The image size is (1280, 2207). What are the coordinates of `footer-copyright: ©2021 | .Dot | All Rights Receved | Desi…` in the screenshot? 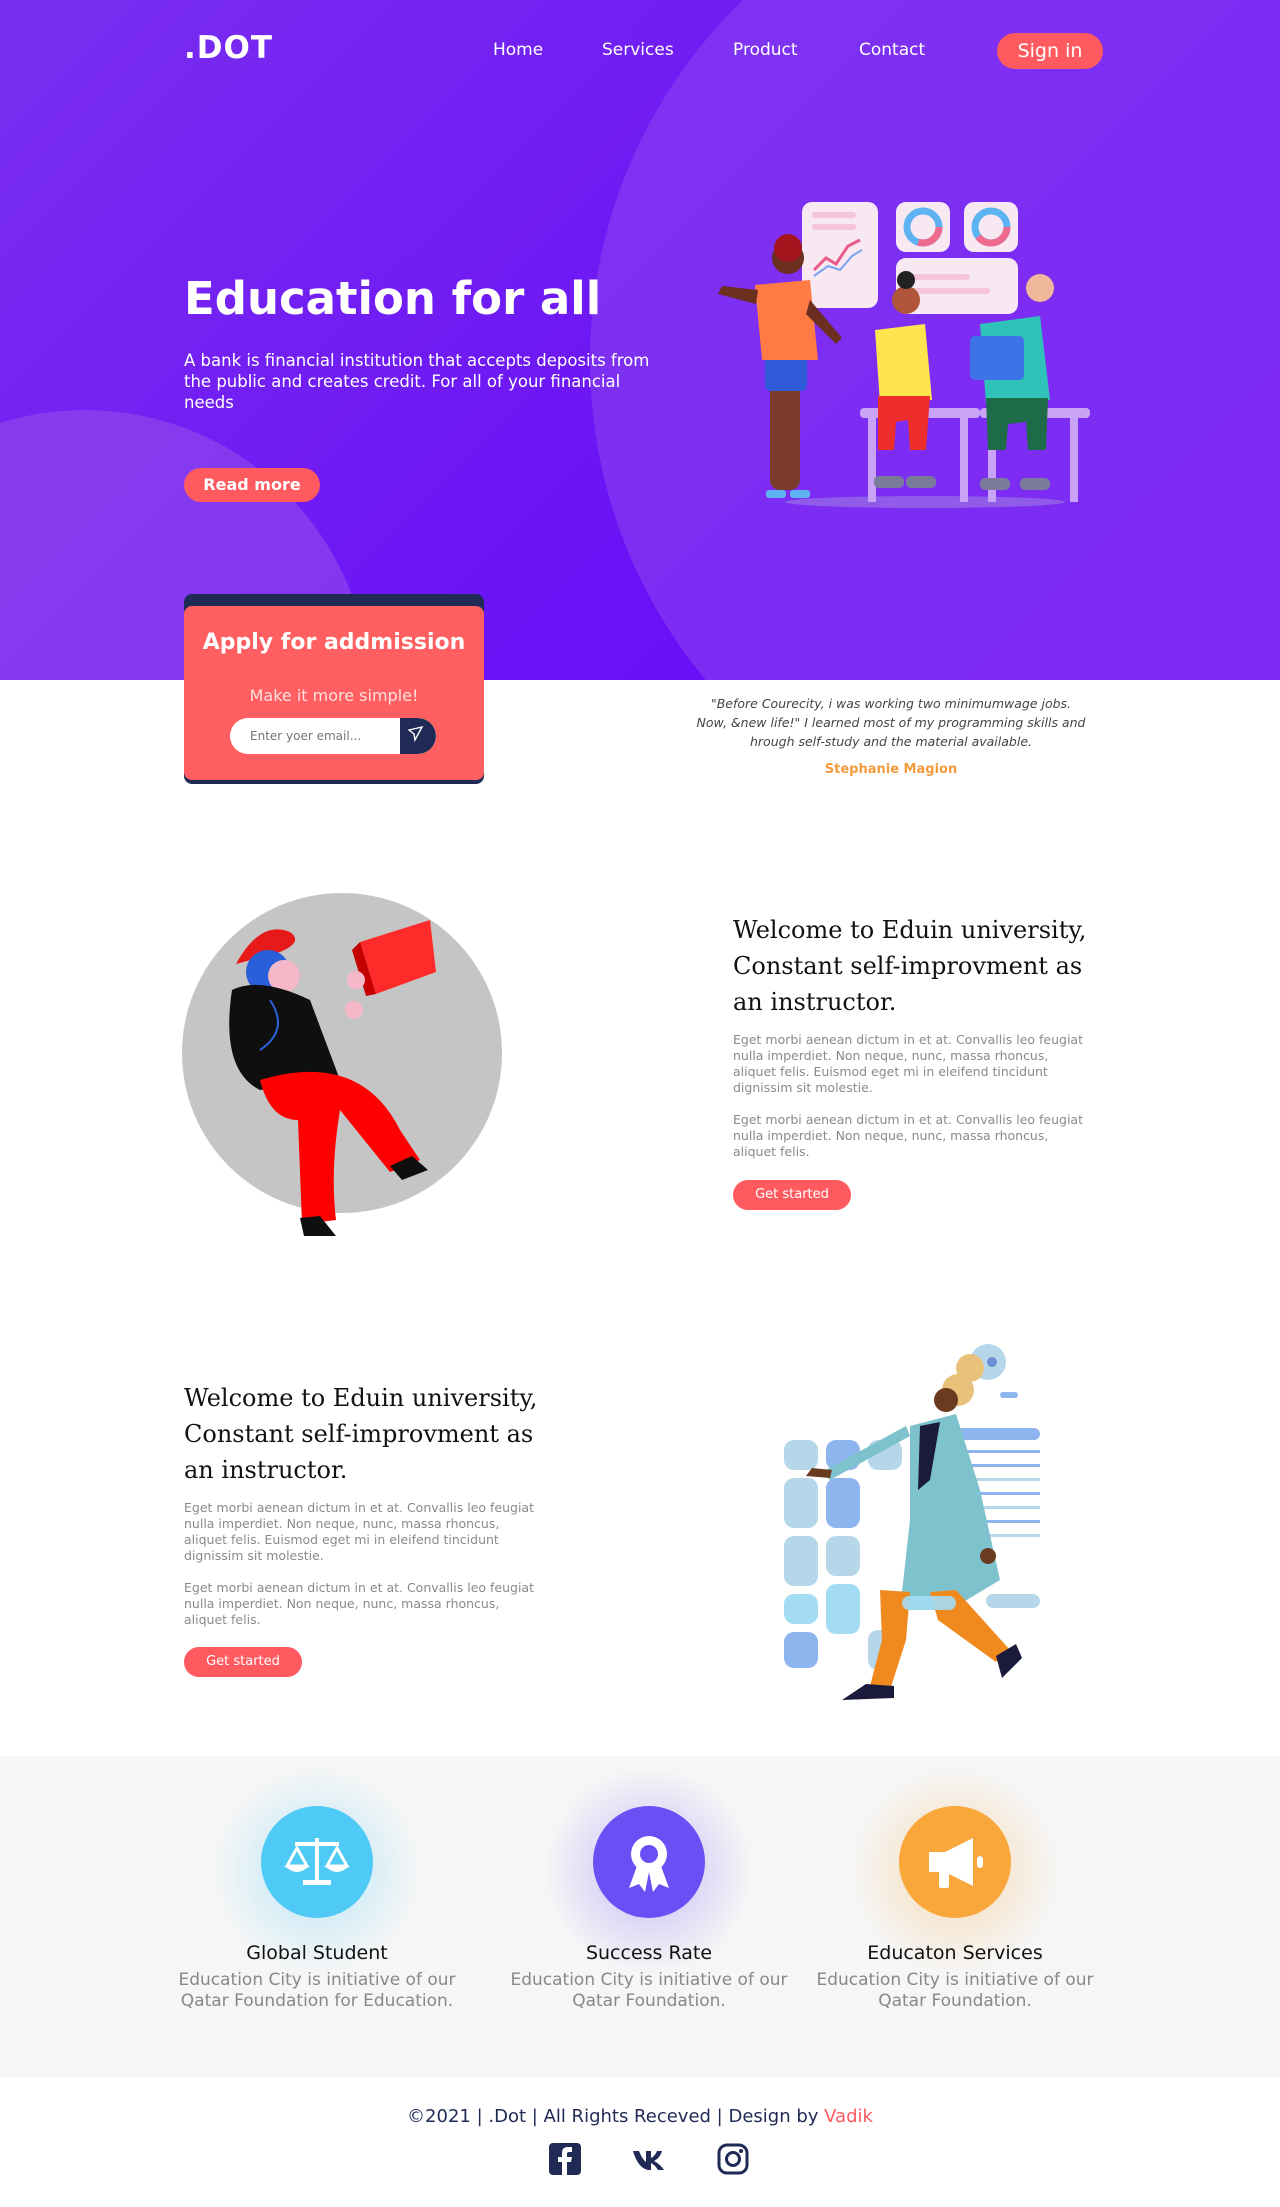 It's located at (640, 2116).